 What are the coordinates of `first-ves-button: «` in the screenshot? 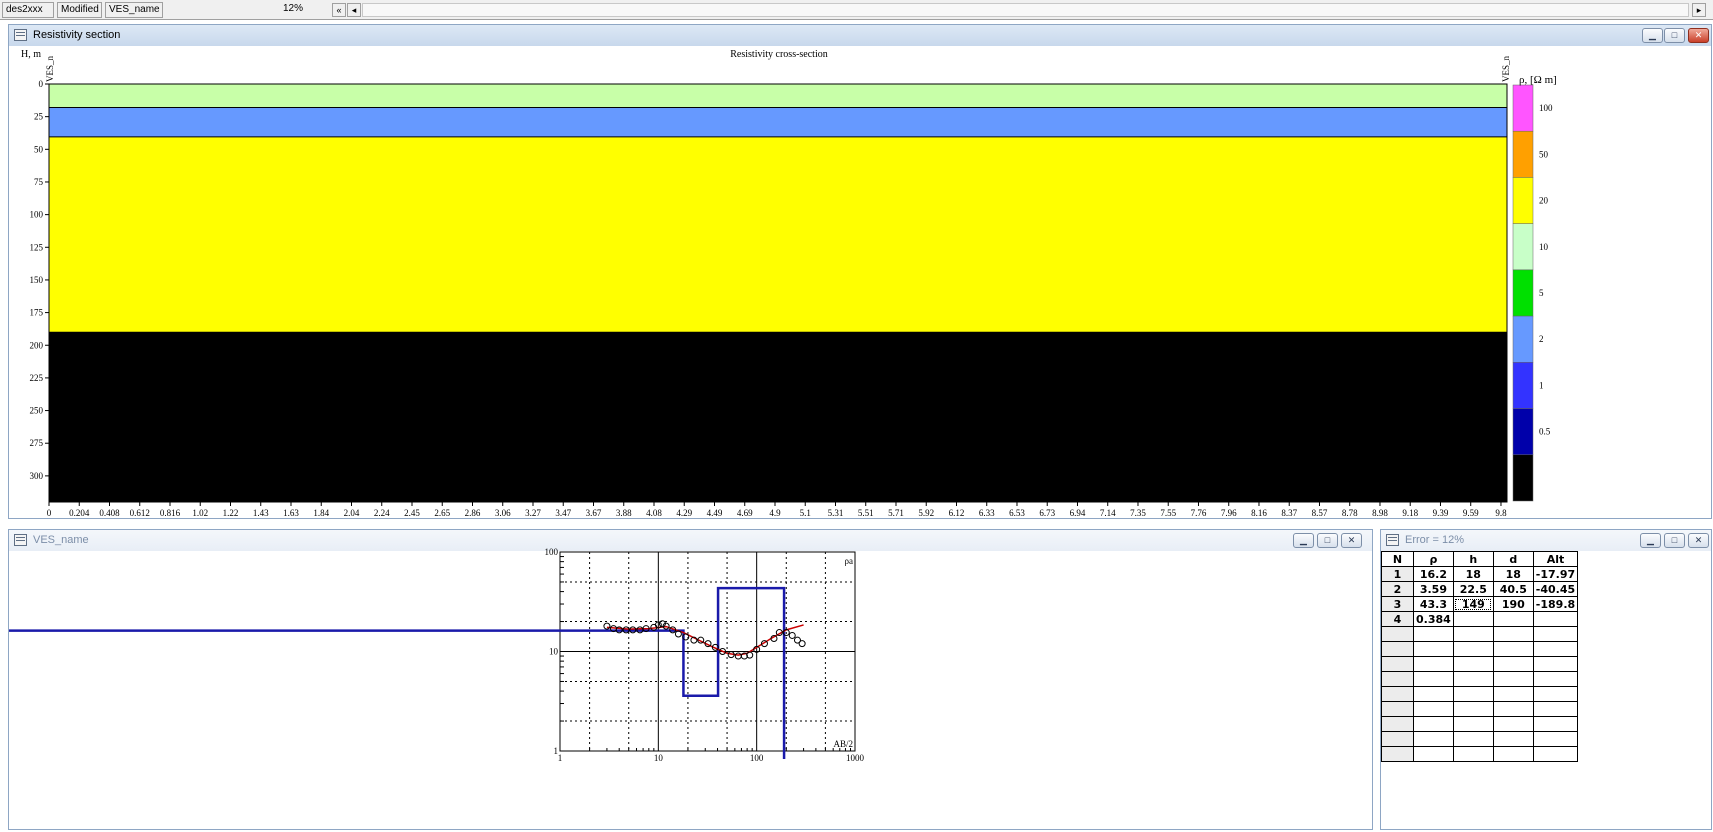 It's located at (339, 10).